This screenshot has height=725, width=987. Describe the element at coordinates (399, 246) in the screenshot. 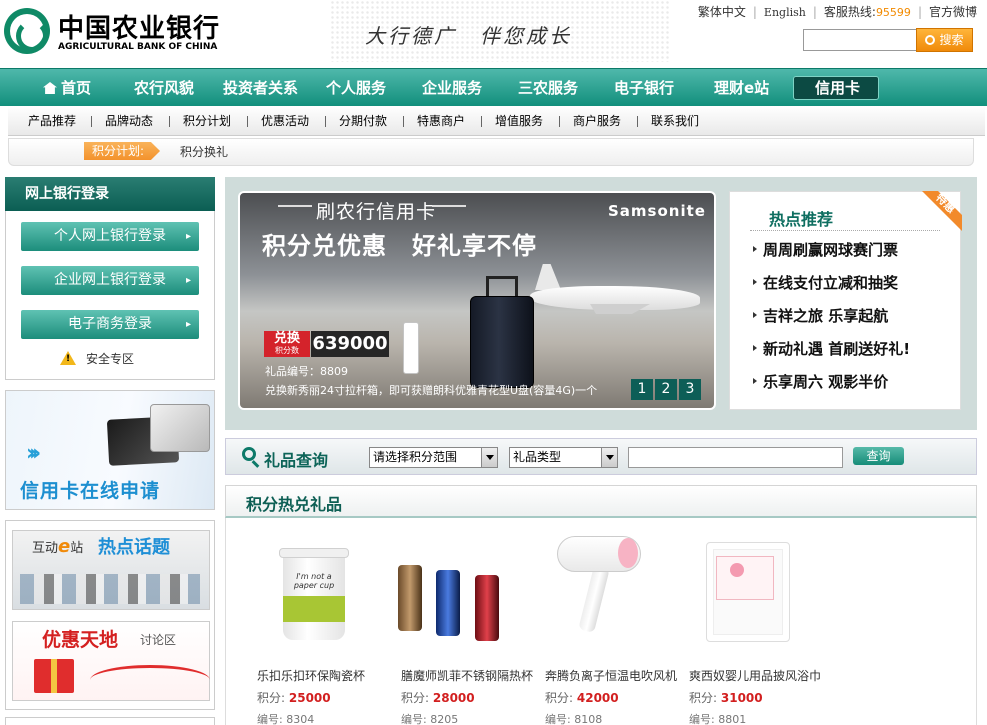

I see `carousel-title: 积分兑优惠 好礼享不停` at that location.